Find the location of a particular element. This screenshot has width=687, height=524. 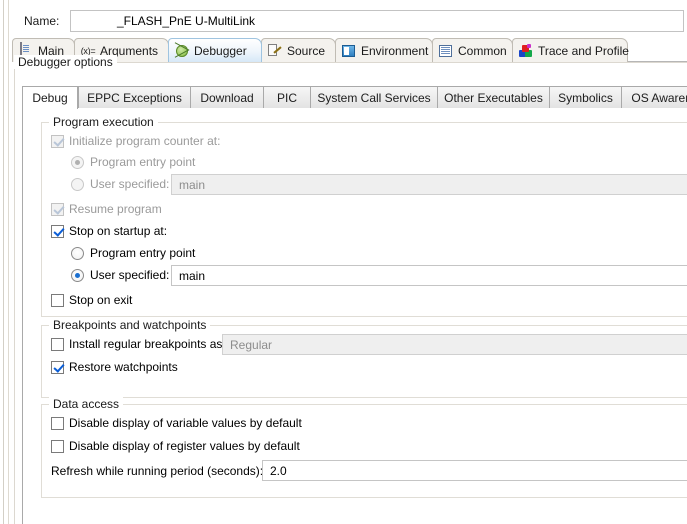

restore-watchpoints-checkbox: Restore watchpoints is located at coordinates (114, 367).